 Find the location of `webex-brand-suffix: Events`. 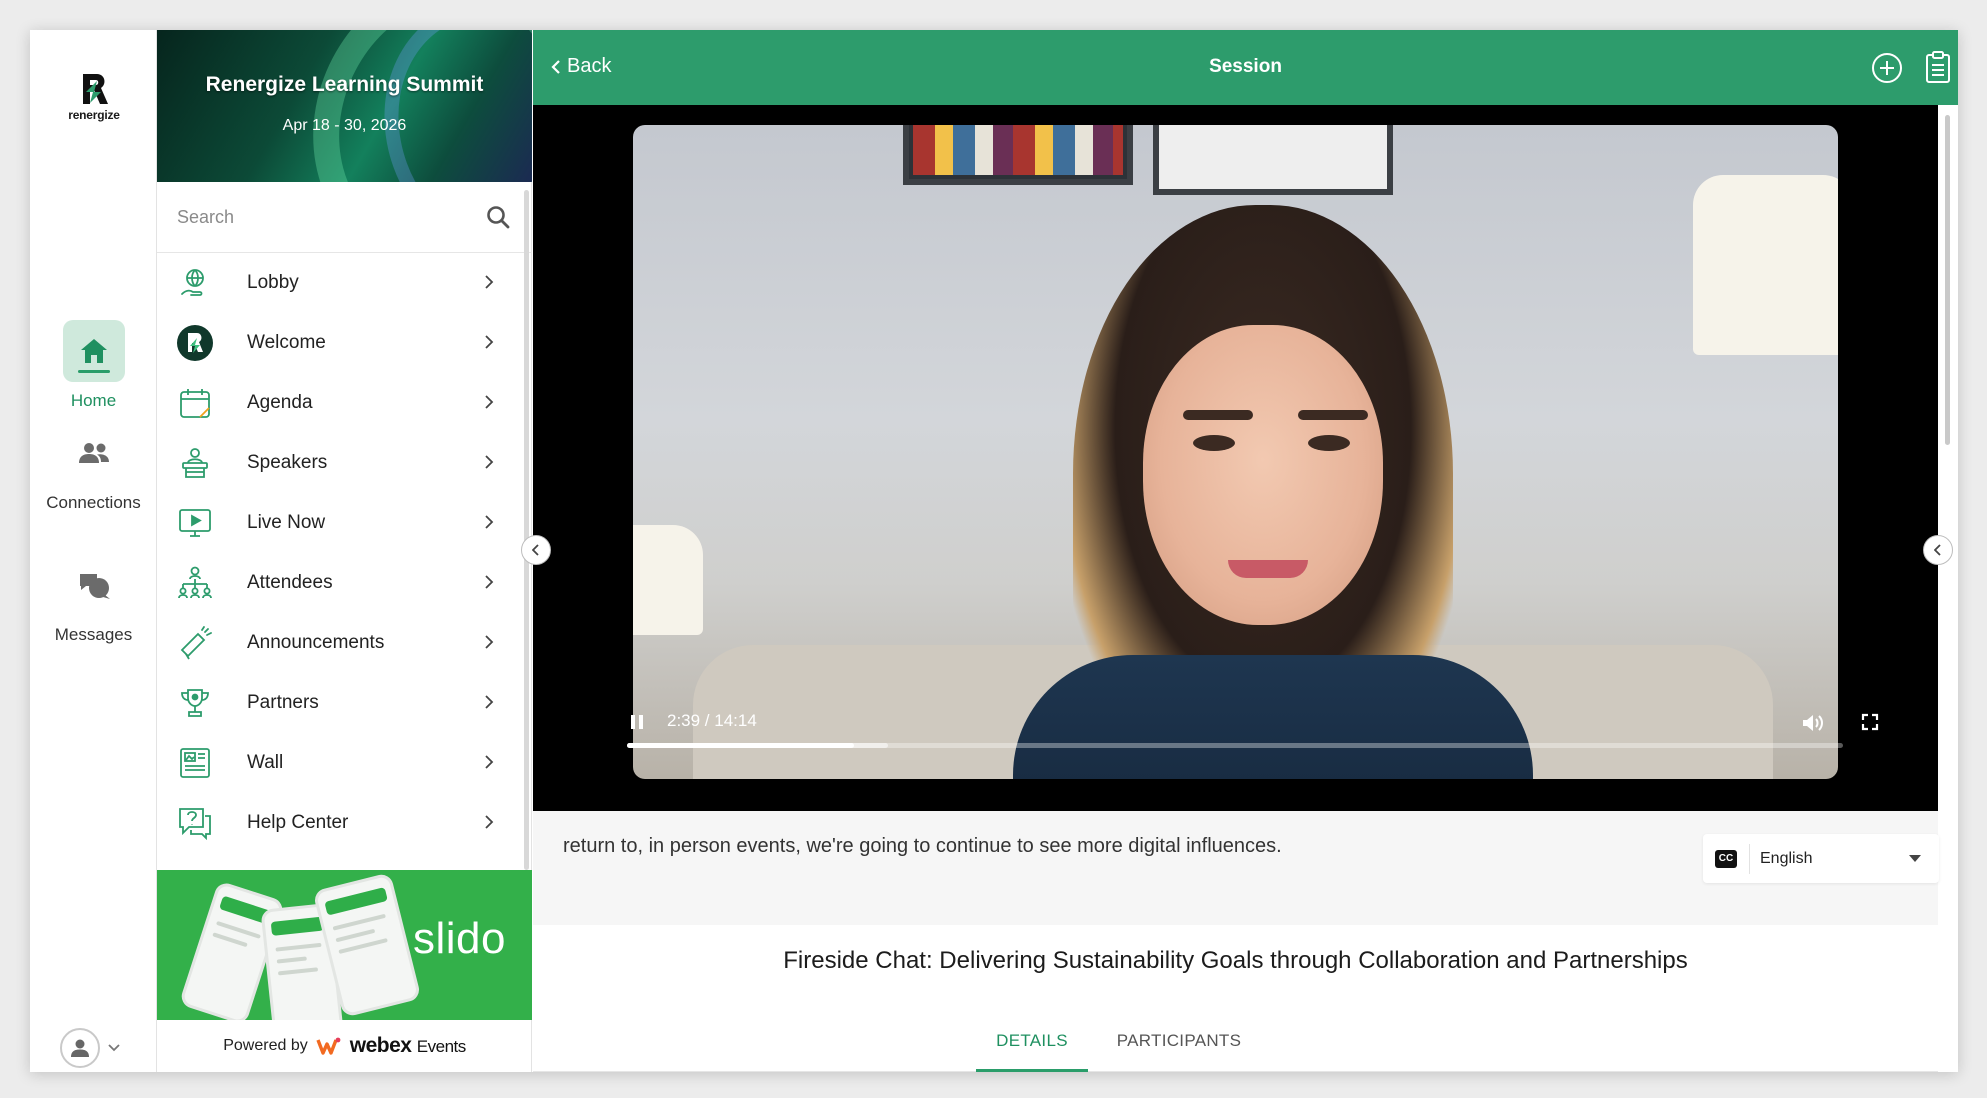

webex-brand-suffix: Events is located at coordinates (441, 1046).